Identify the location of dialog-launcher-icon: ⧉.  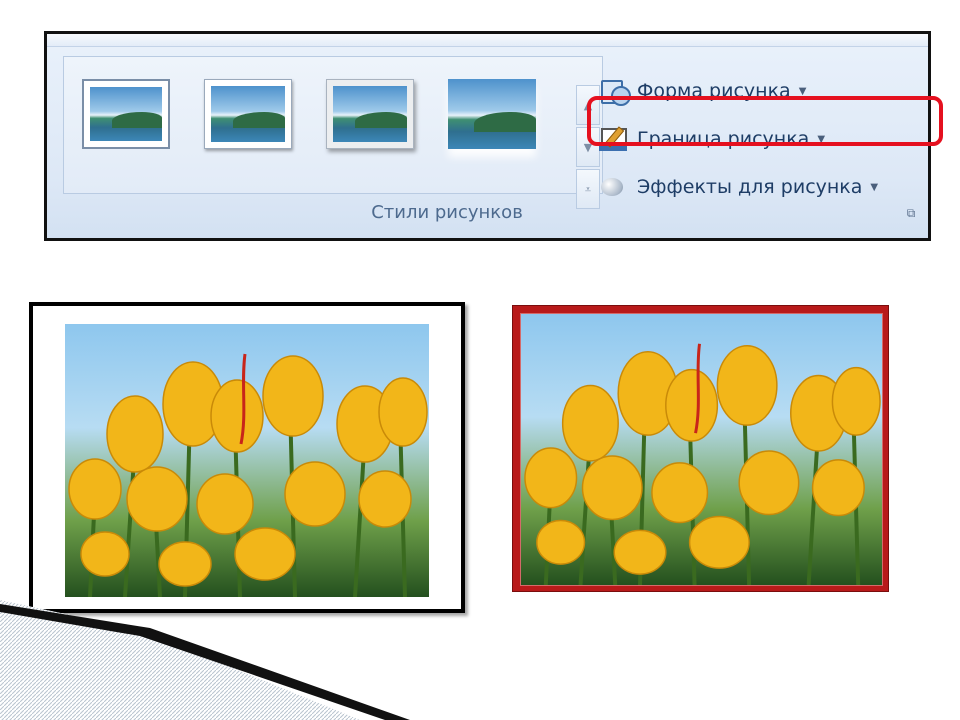
(911, 213).